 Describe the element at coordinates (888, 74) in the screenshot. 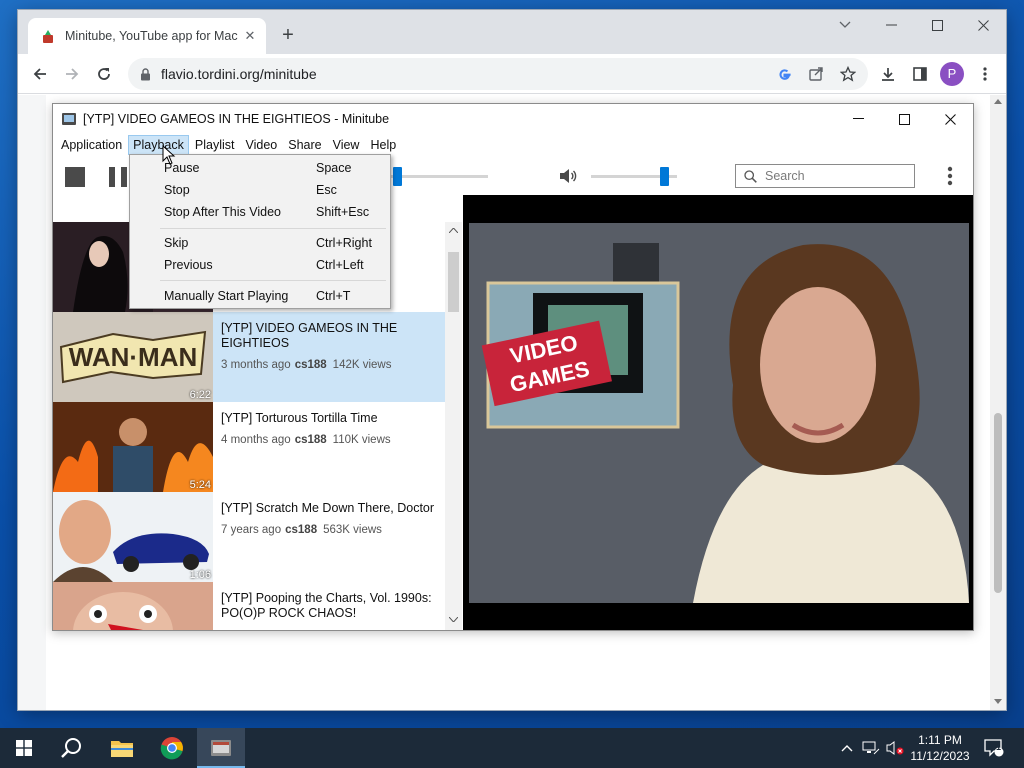

I see `download-icon` at that location.